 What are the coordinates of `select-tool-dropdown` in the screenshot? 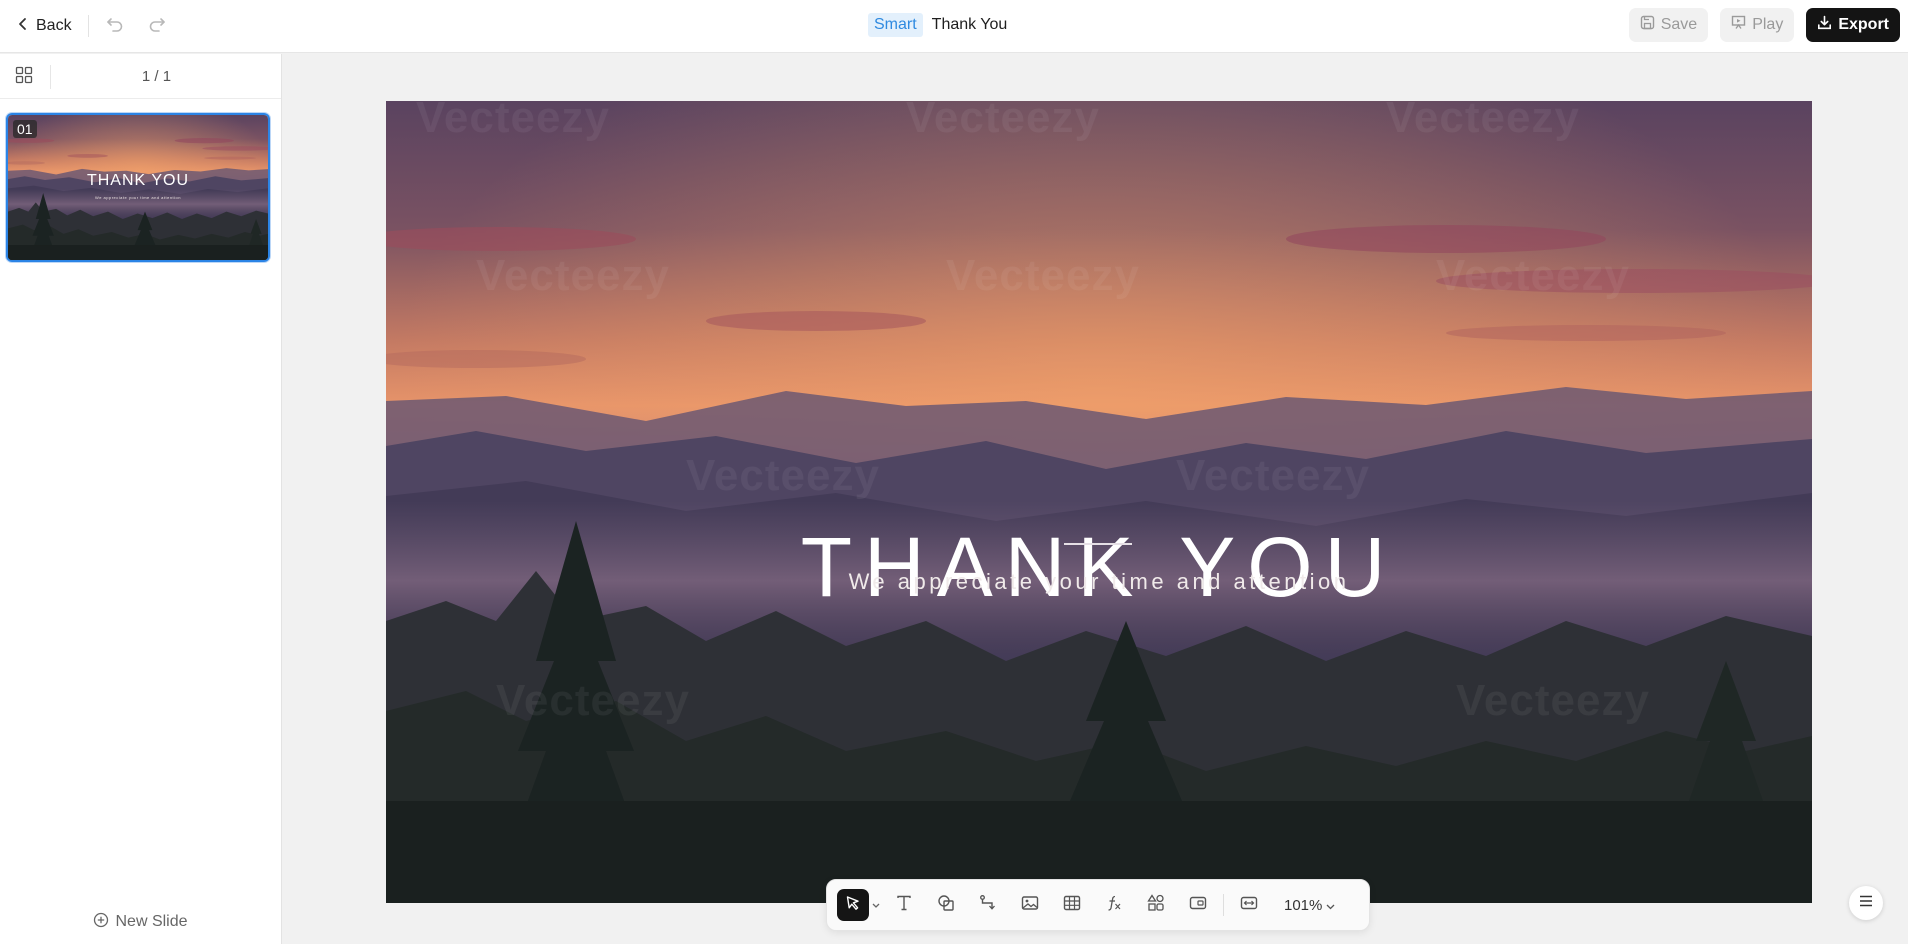 It's located at (876, 905).